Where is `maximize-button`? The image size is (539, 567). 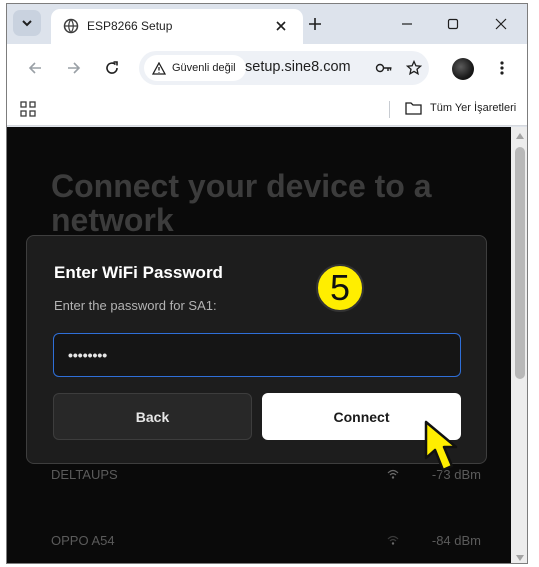
maximize-button is located at coordinates (453, 24).